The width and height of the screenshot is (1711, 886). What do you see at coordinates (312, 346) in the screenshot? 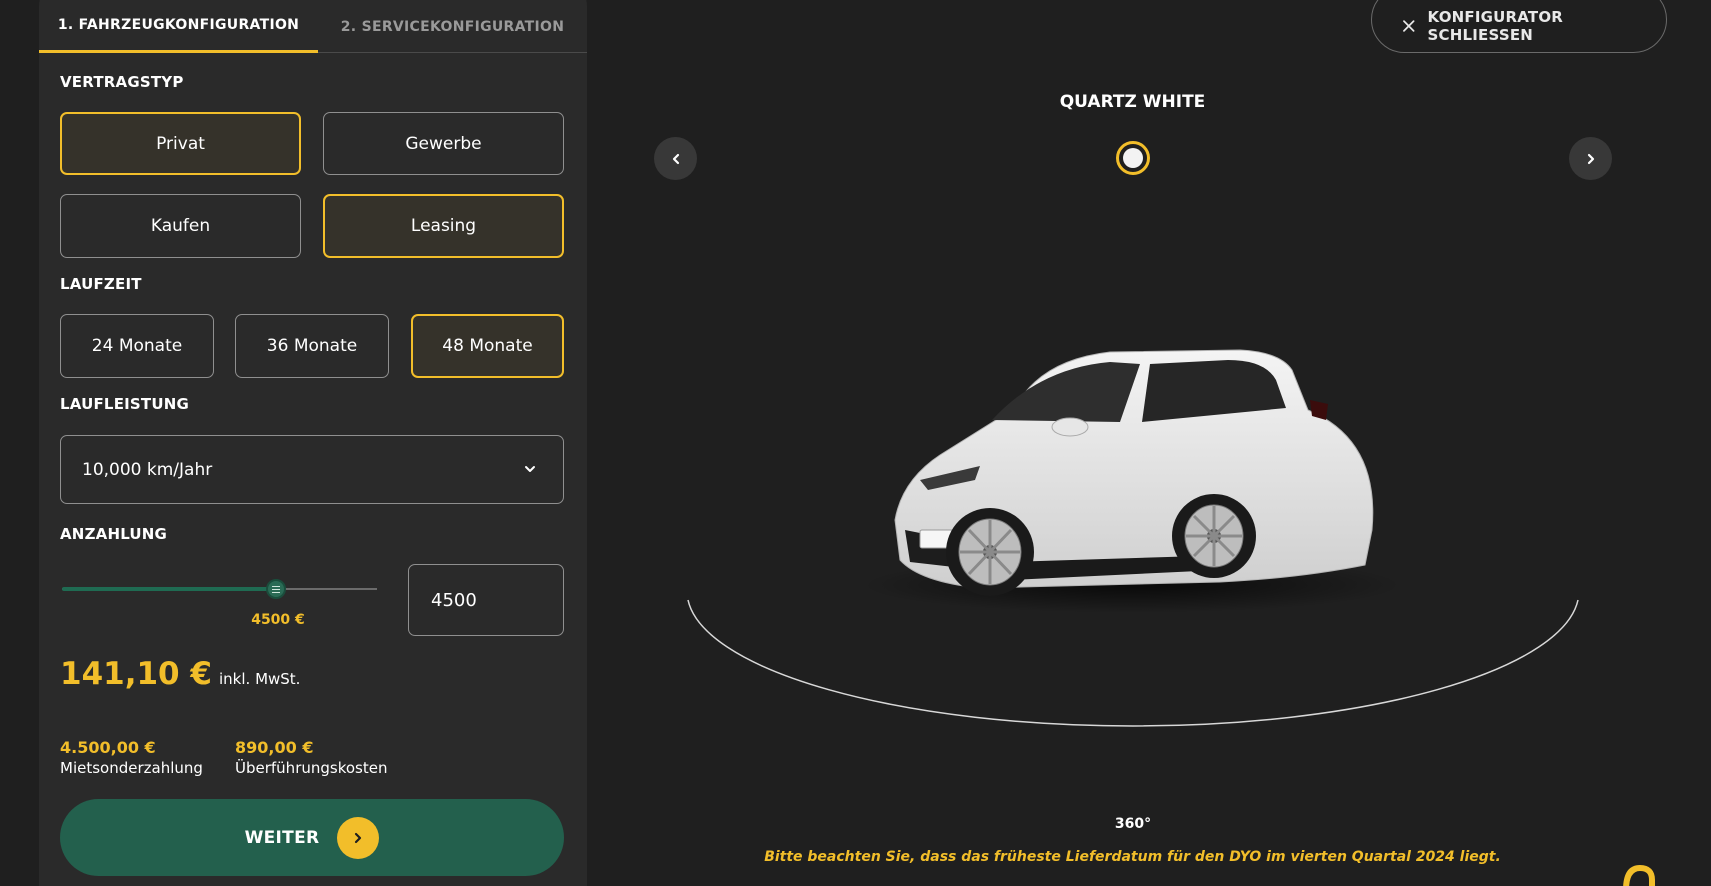
I see `option-36-months: 36 Monate` at bounding box center [312, 346].